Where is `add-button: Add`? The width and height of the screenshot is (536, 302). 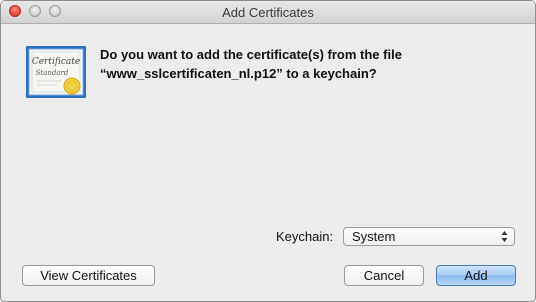 add-button: Add is located at coordinates (476, 275).